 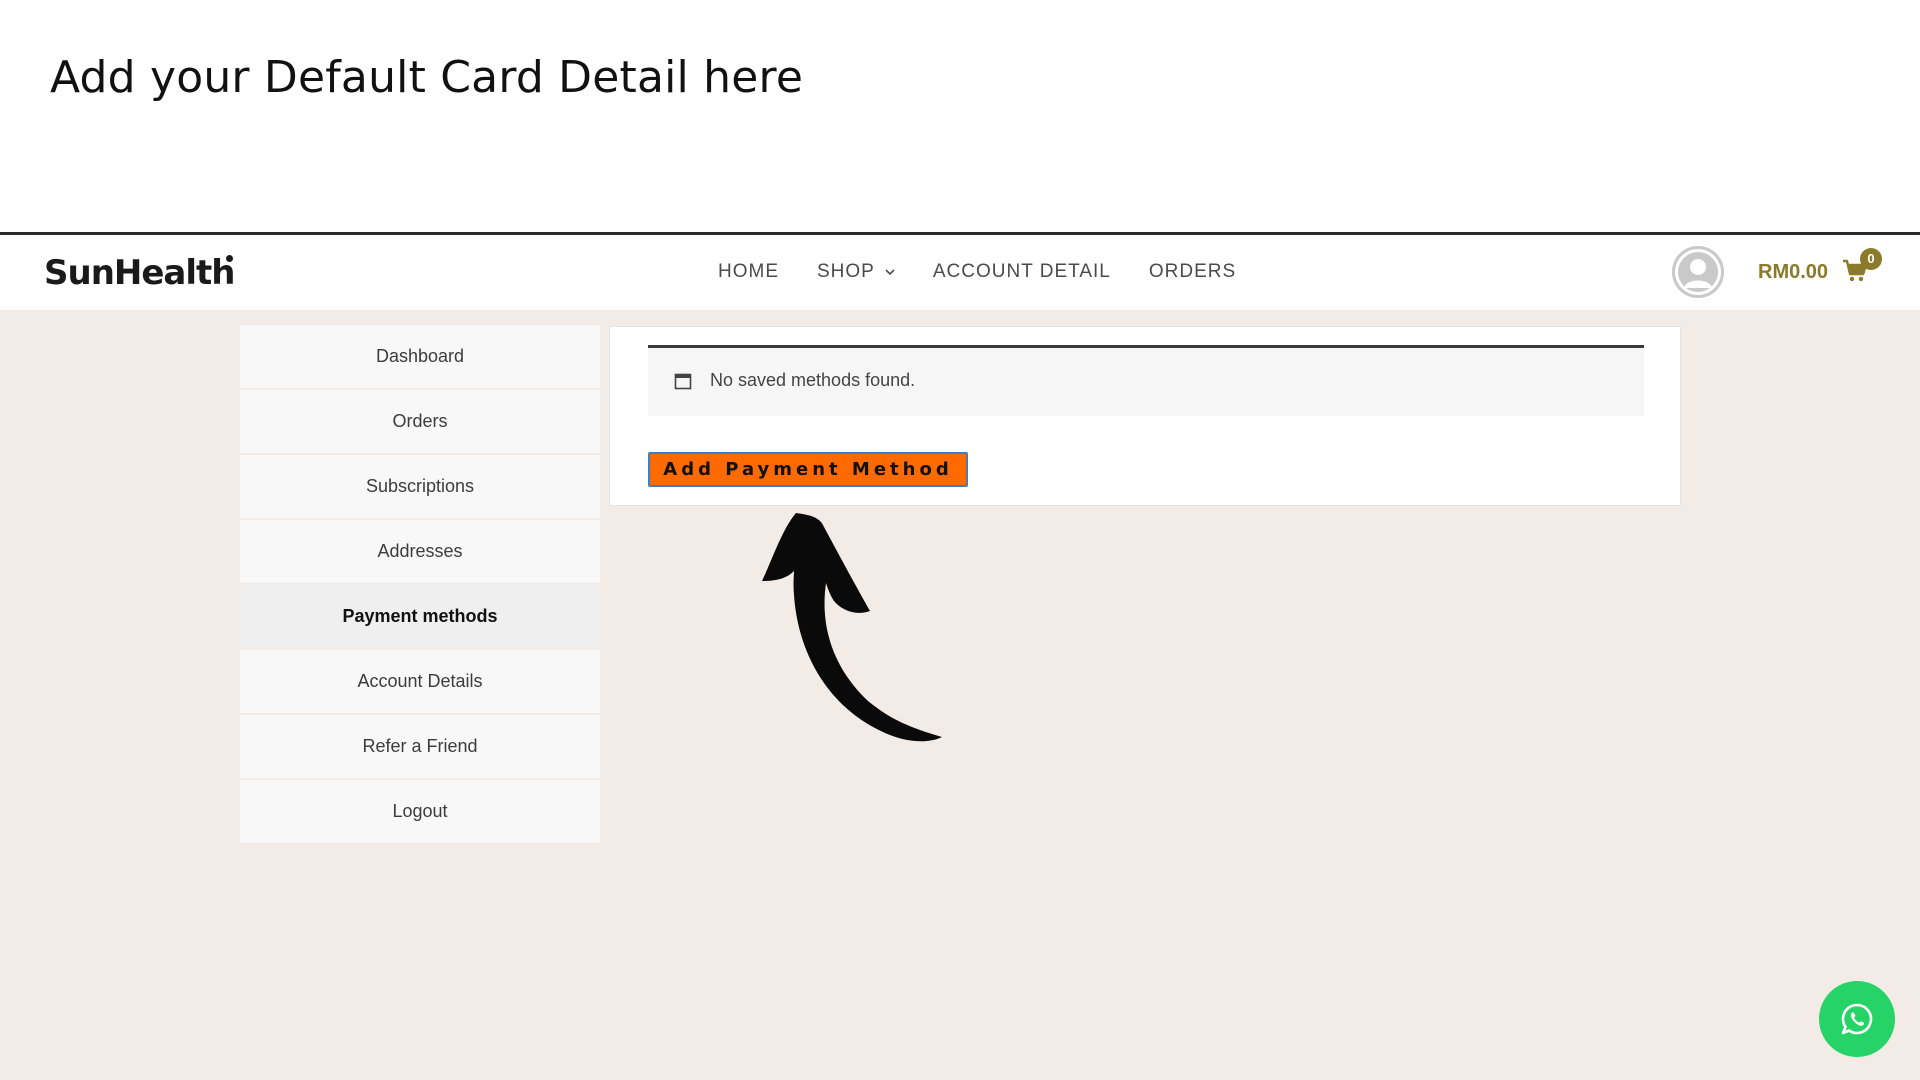 I want to click on logo: SunHealth, so click(x=139, y=273).